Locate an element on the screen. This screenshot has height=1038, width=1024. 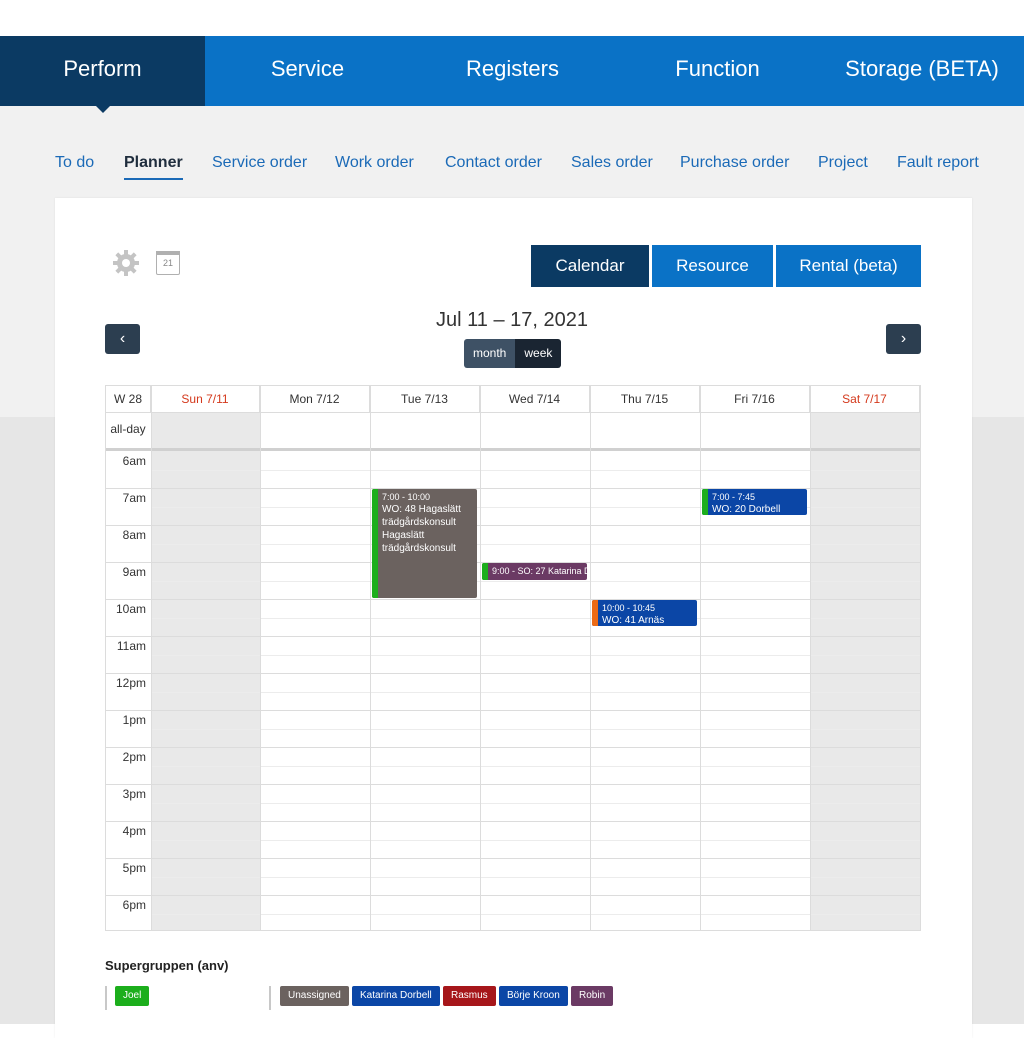
view-switcher: Calendar Resource Rental (beta) is located at coordinates (727, 266).